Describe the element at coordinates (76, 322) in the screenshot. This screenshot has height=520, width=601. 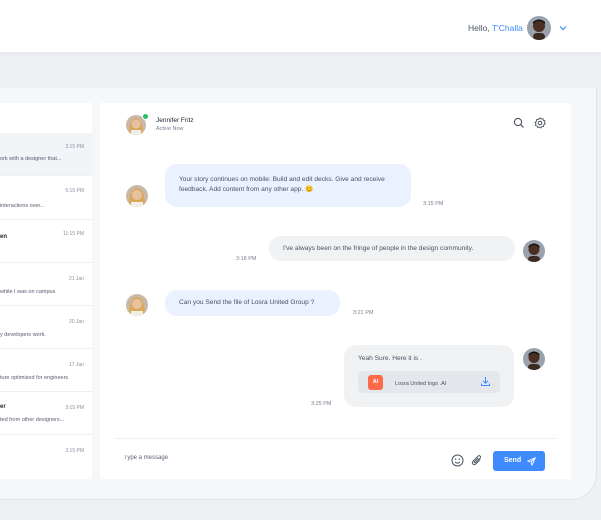
I see `conversation-time: 20 Jan` at that location.